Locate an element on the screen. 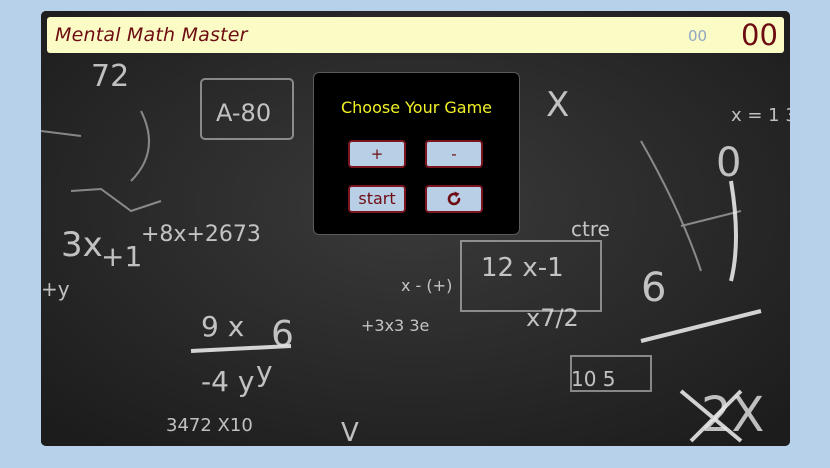 The image size is (830, 468). main-score: 00 is located at coordinates (759, 35).